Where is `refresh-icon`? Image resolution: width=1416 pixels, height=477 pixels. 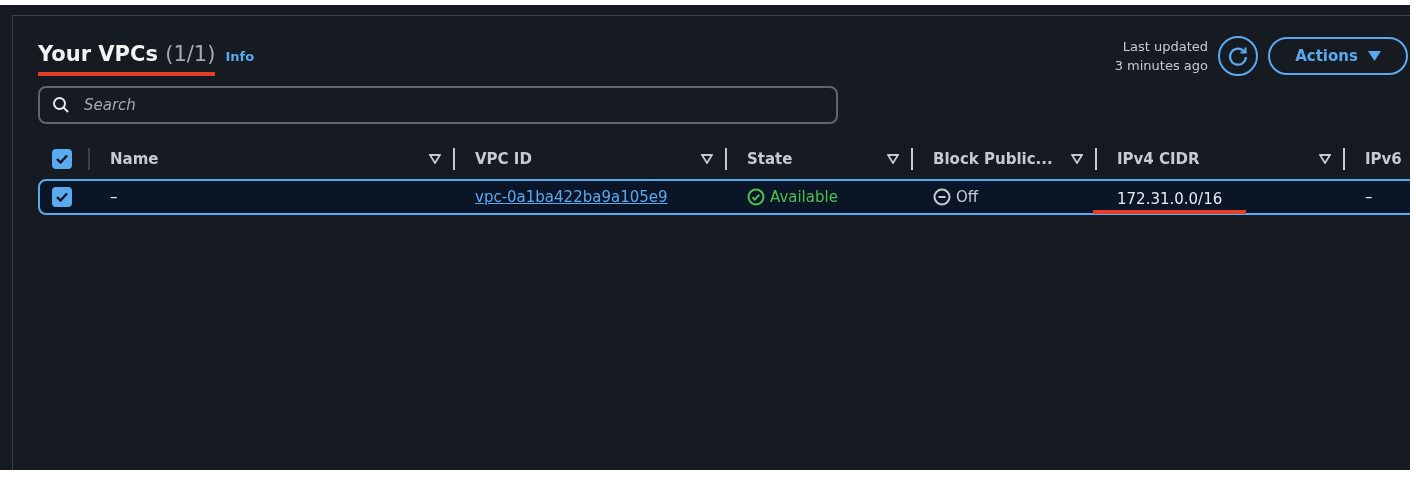
refresh-icon is located at coordinates (1238, 56).